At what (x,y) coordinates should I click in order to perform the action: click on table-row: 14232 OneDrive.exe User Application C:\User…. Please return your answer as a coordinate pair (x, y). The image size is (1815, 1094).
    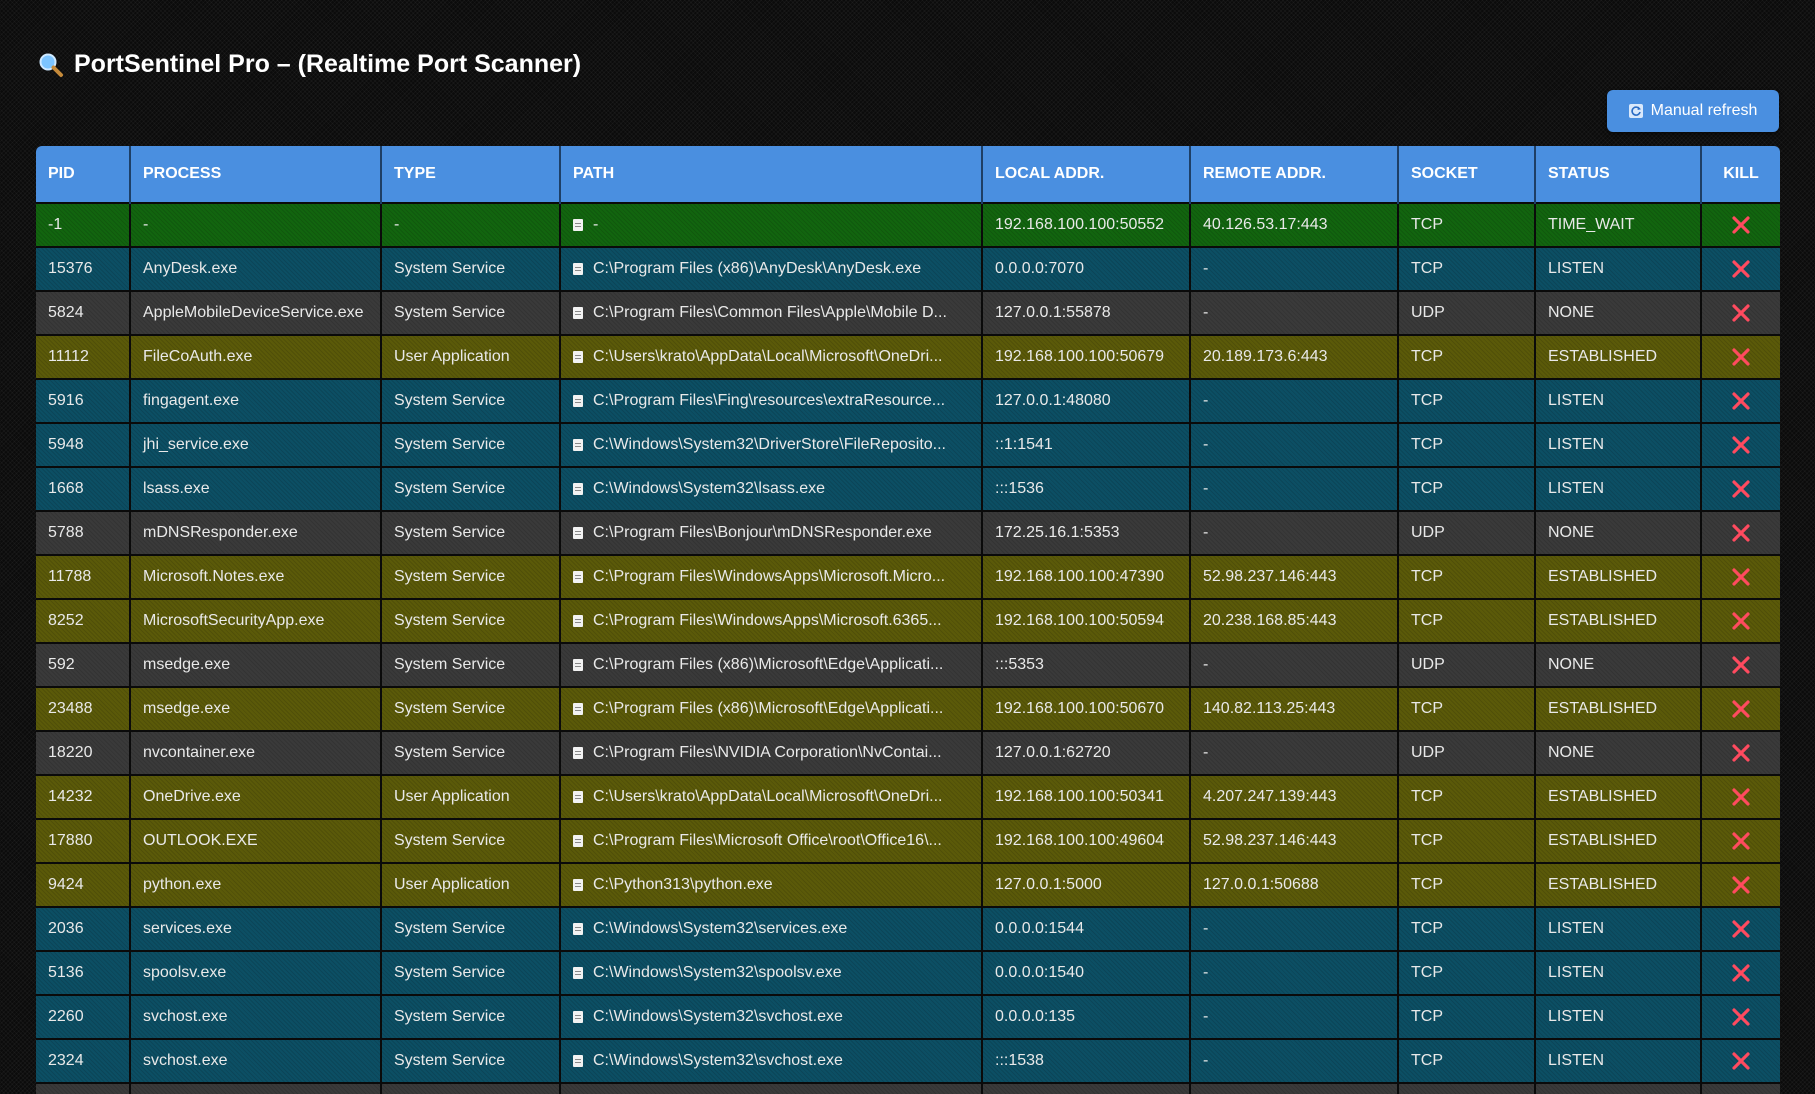
    Looking at the image, I should click on (908, 796).